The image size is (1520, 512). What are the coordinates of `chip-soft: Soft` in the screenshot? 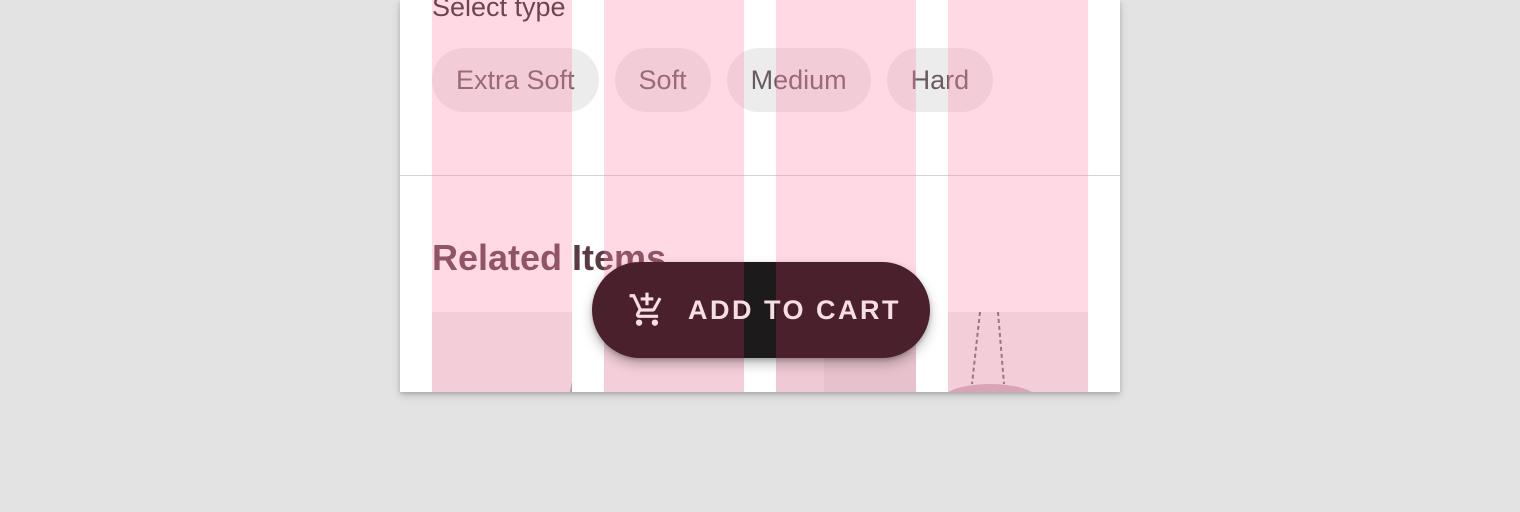 It's located at (662, 80).